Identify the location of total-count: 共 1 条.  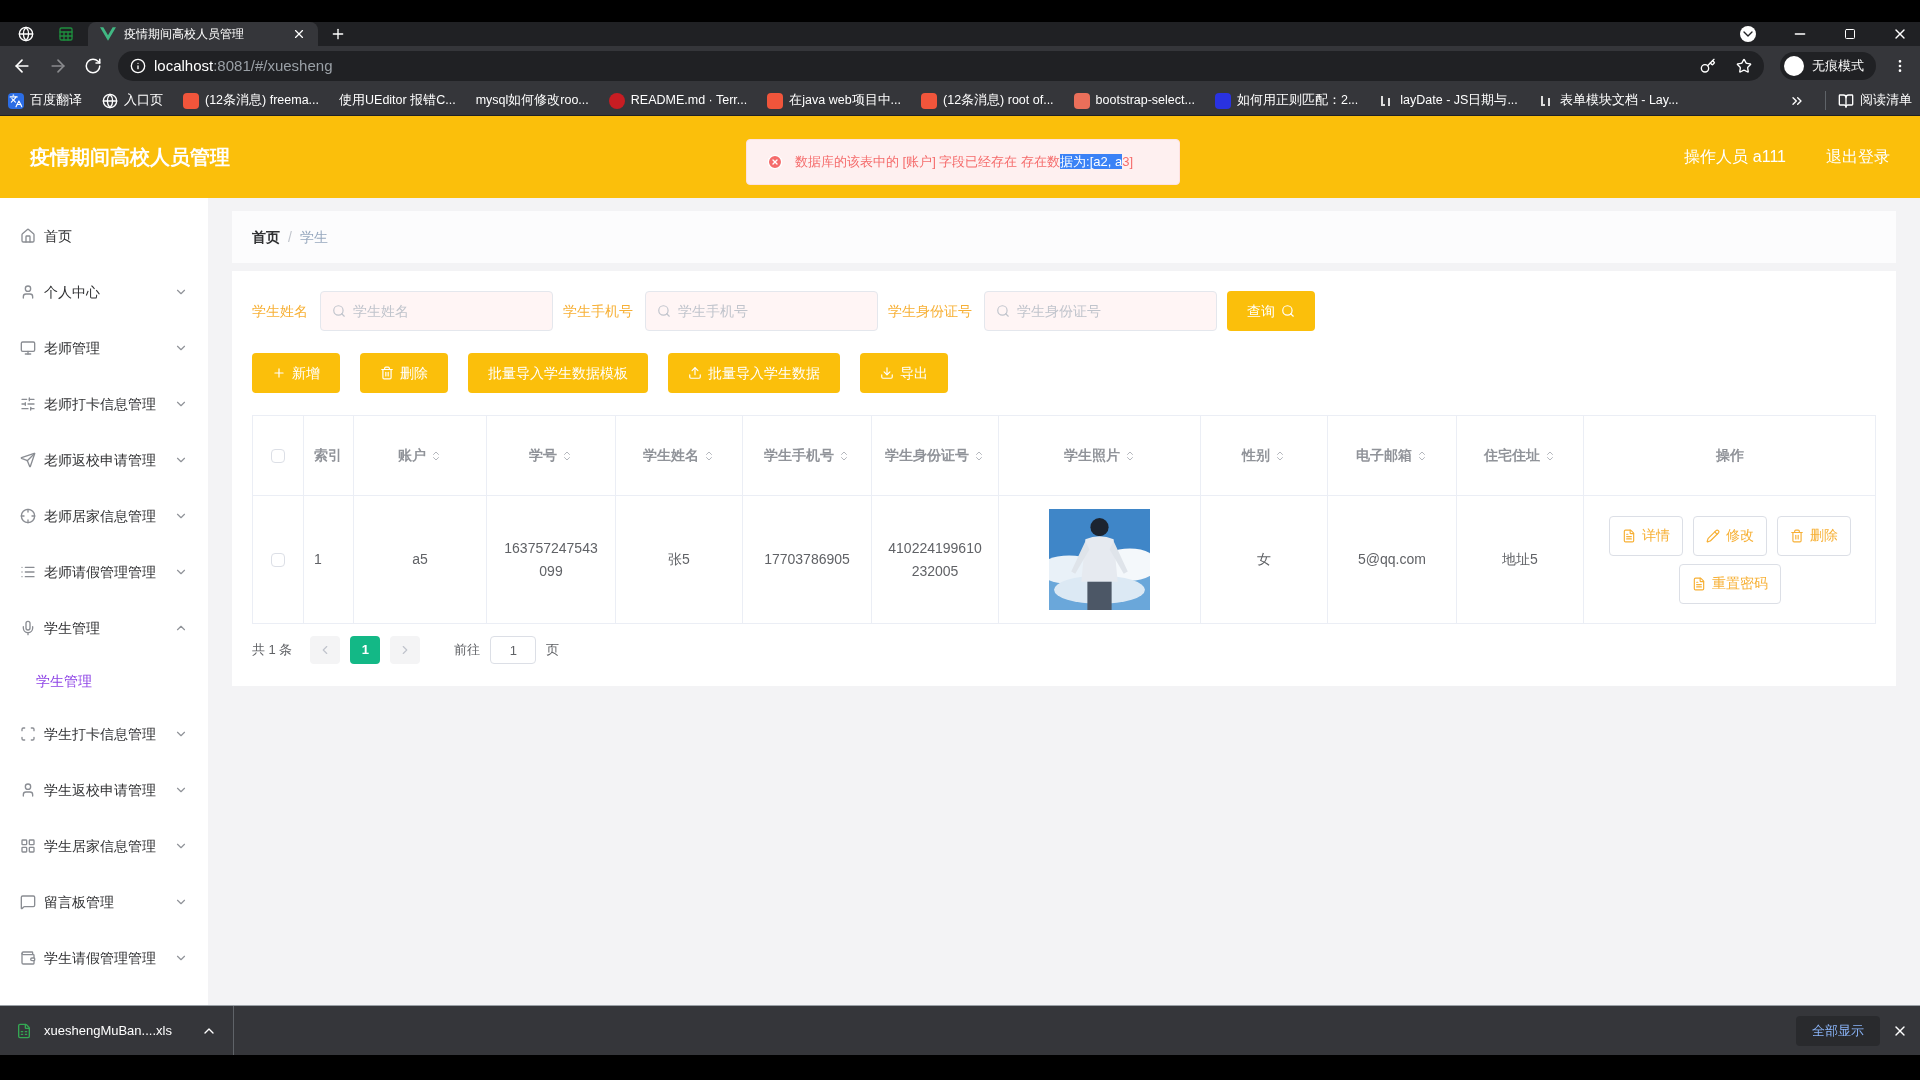
(272, 650).